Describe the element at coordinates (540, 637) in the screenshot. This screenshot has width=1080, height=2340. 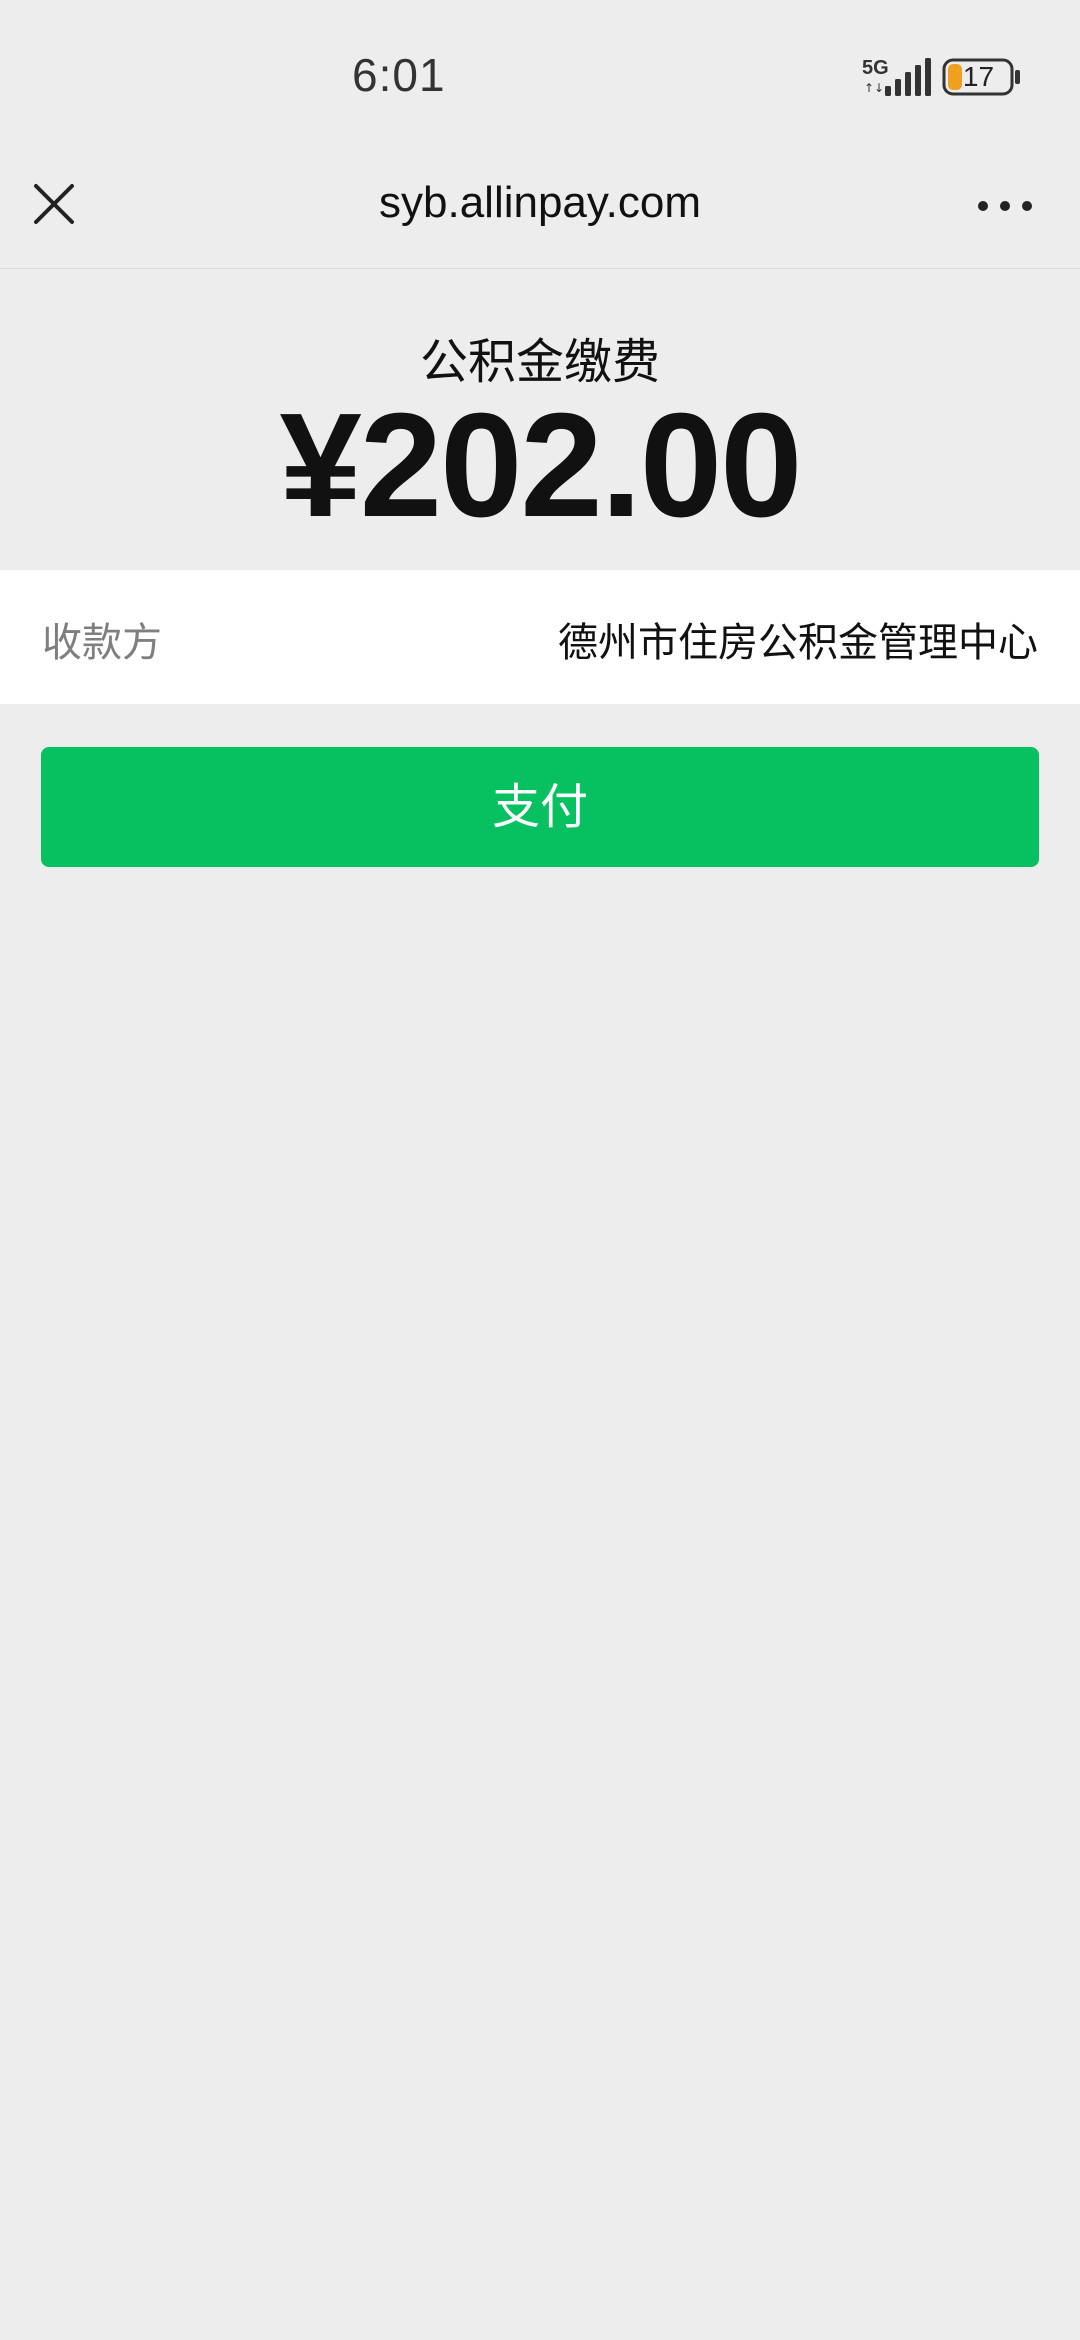
I see `payee-row: 收款方 德州市住房公积金管理中心` at that location.